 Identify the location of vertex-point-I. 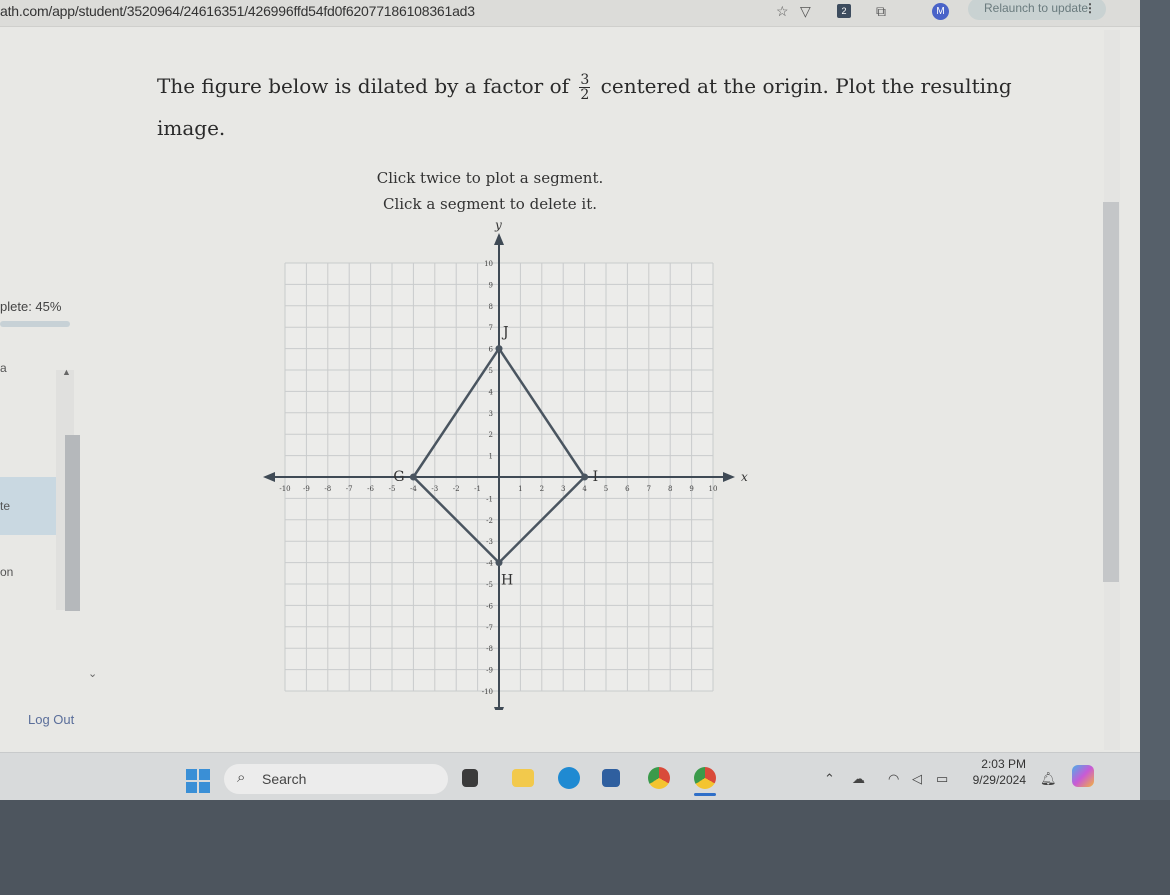
(585, 477).